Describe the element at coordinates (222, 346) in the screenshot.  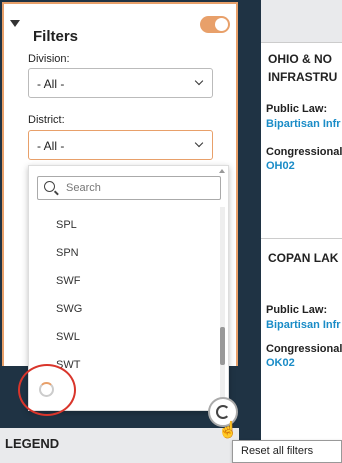
I see `scroll-thumb` at that location.